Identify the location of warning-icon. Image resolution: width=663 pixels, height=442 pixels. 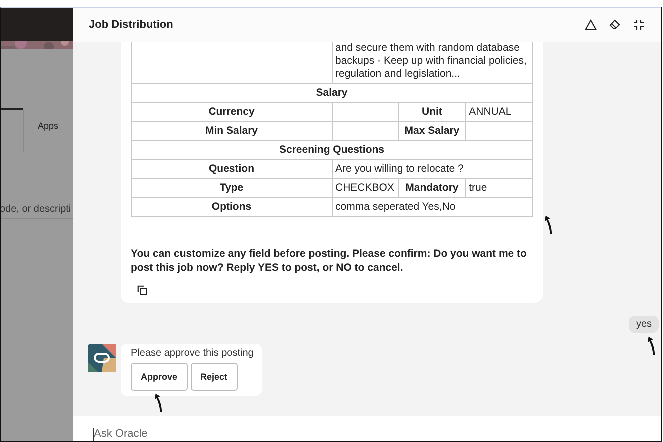
(591, 25).